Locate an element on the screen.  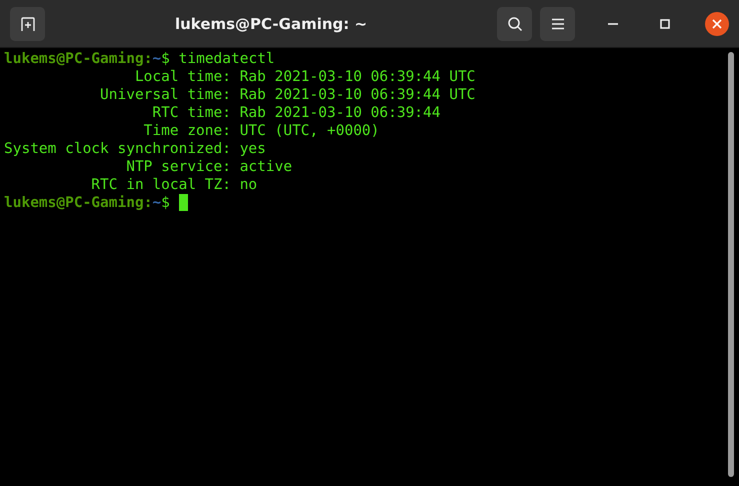
close-button is located at coordinates (717, 24).